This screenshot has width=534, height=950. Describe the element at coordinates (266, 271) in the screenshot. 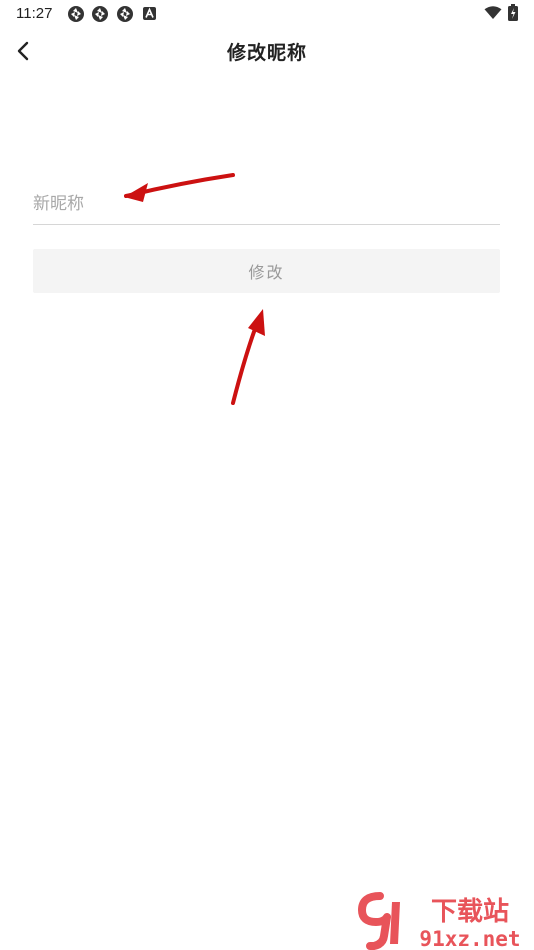

I see `submit-button: 修改` at that location.